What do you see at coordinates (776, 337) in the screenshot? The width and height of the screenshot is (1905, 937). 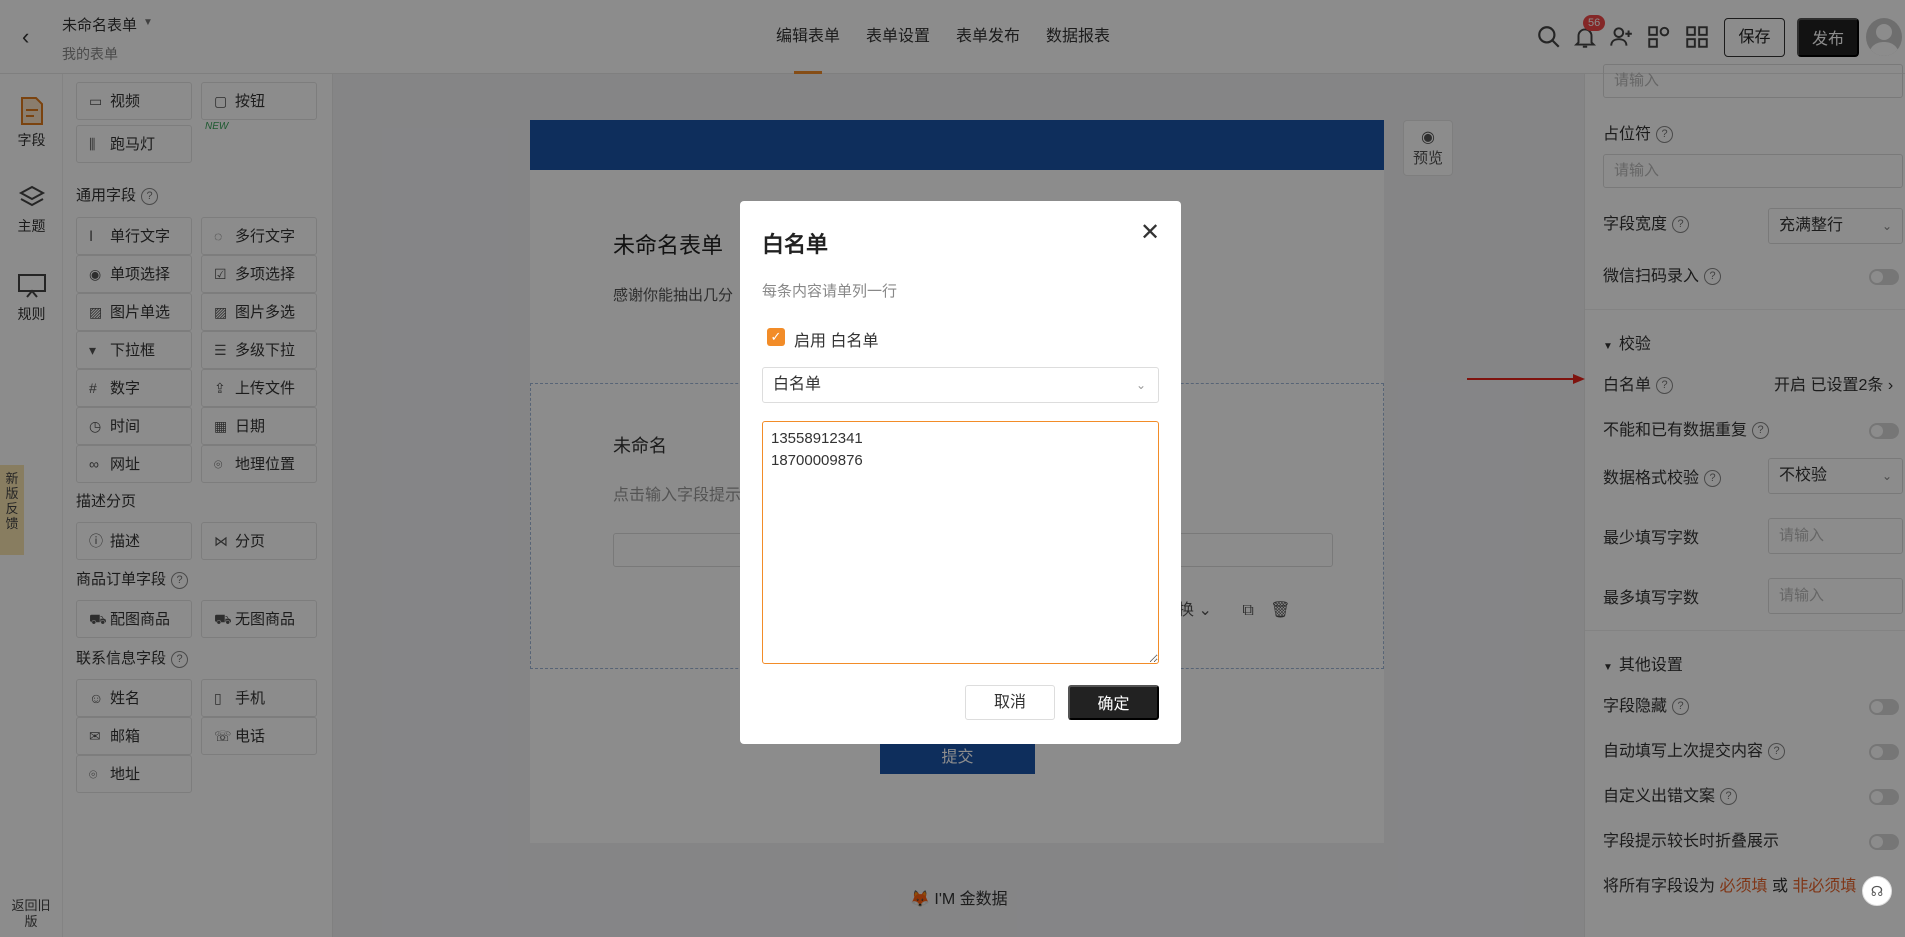 I see `enable-whitelist-checkbox: ✓` at bounding box center [776, 337].